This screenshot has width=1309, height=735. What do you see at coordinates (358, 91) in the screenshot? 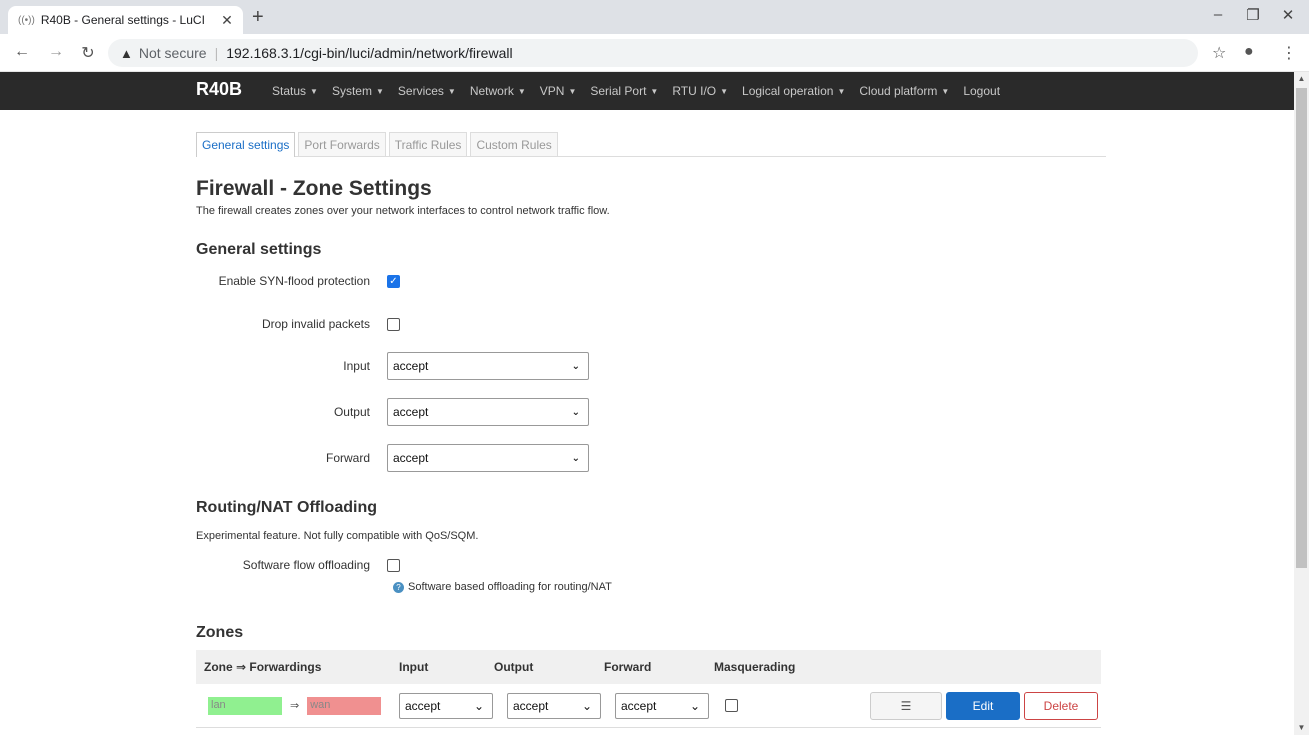
I see `menu-item-system: System ▼` at bounding box center [358, 91].